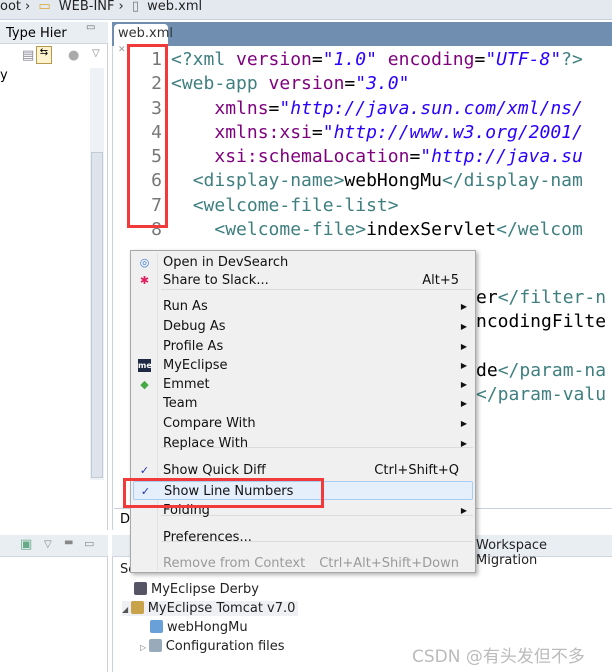 The width and height of the screenshot is (612, 672). What do you see at coordinates (223, 493) in the screenshot?
I see `show-line-numbers-highlight-box` at bounding box center [223, 493].